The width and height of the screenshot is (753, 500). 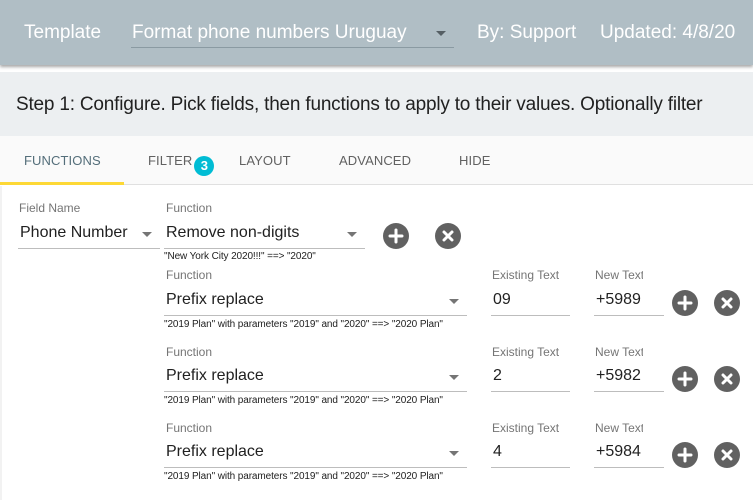 I want to click on new-text-value: +5984, so click(x=618, y=451).